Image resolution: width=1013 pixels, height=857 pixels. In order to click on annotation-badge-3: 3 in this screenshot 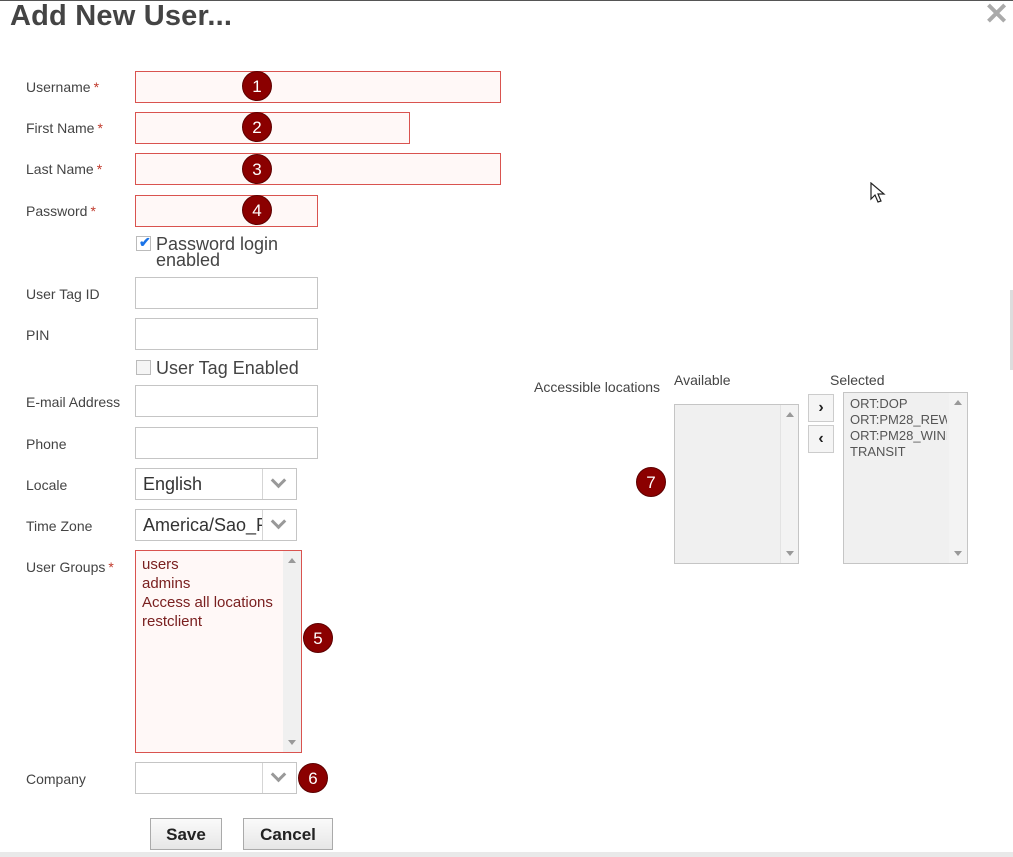, I will do `click(257, 169)`.